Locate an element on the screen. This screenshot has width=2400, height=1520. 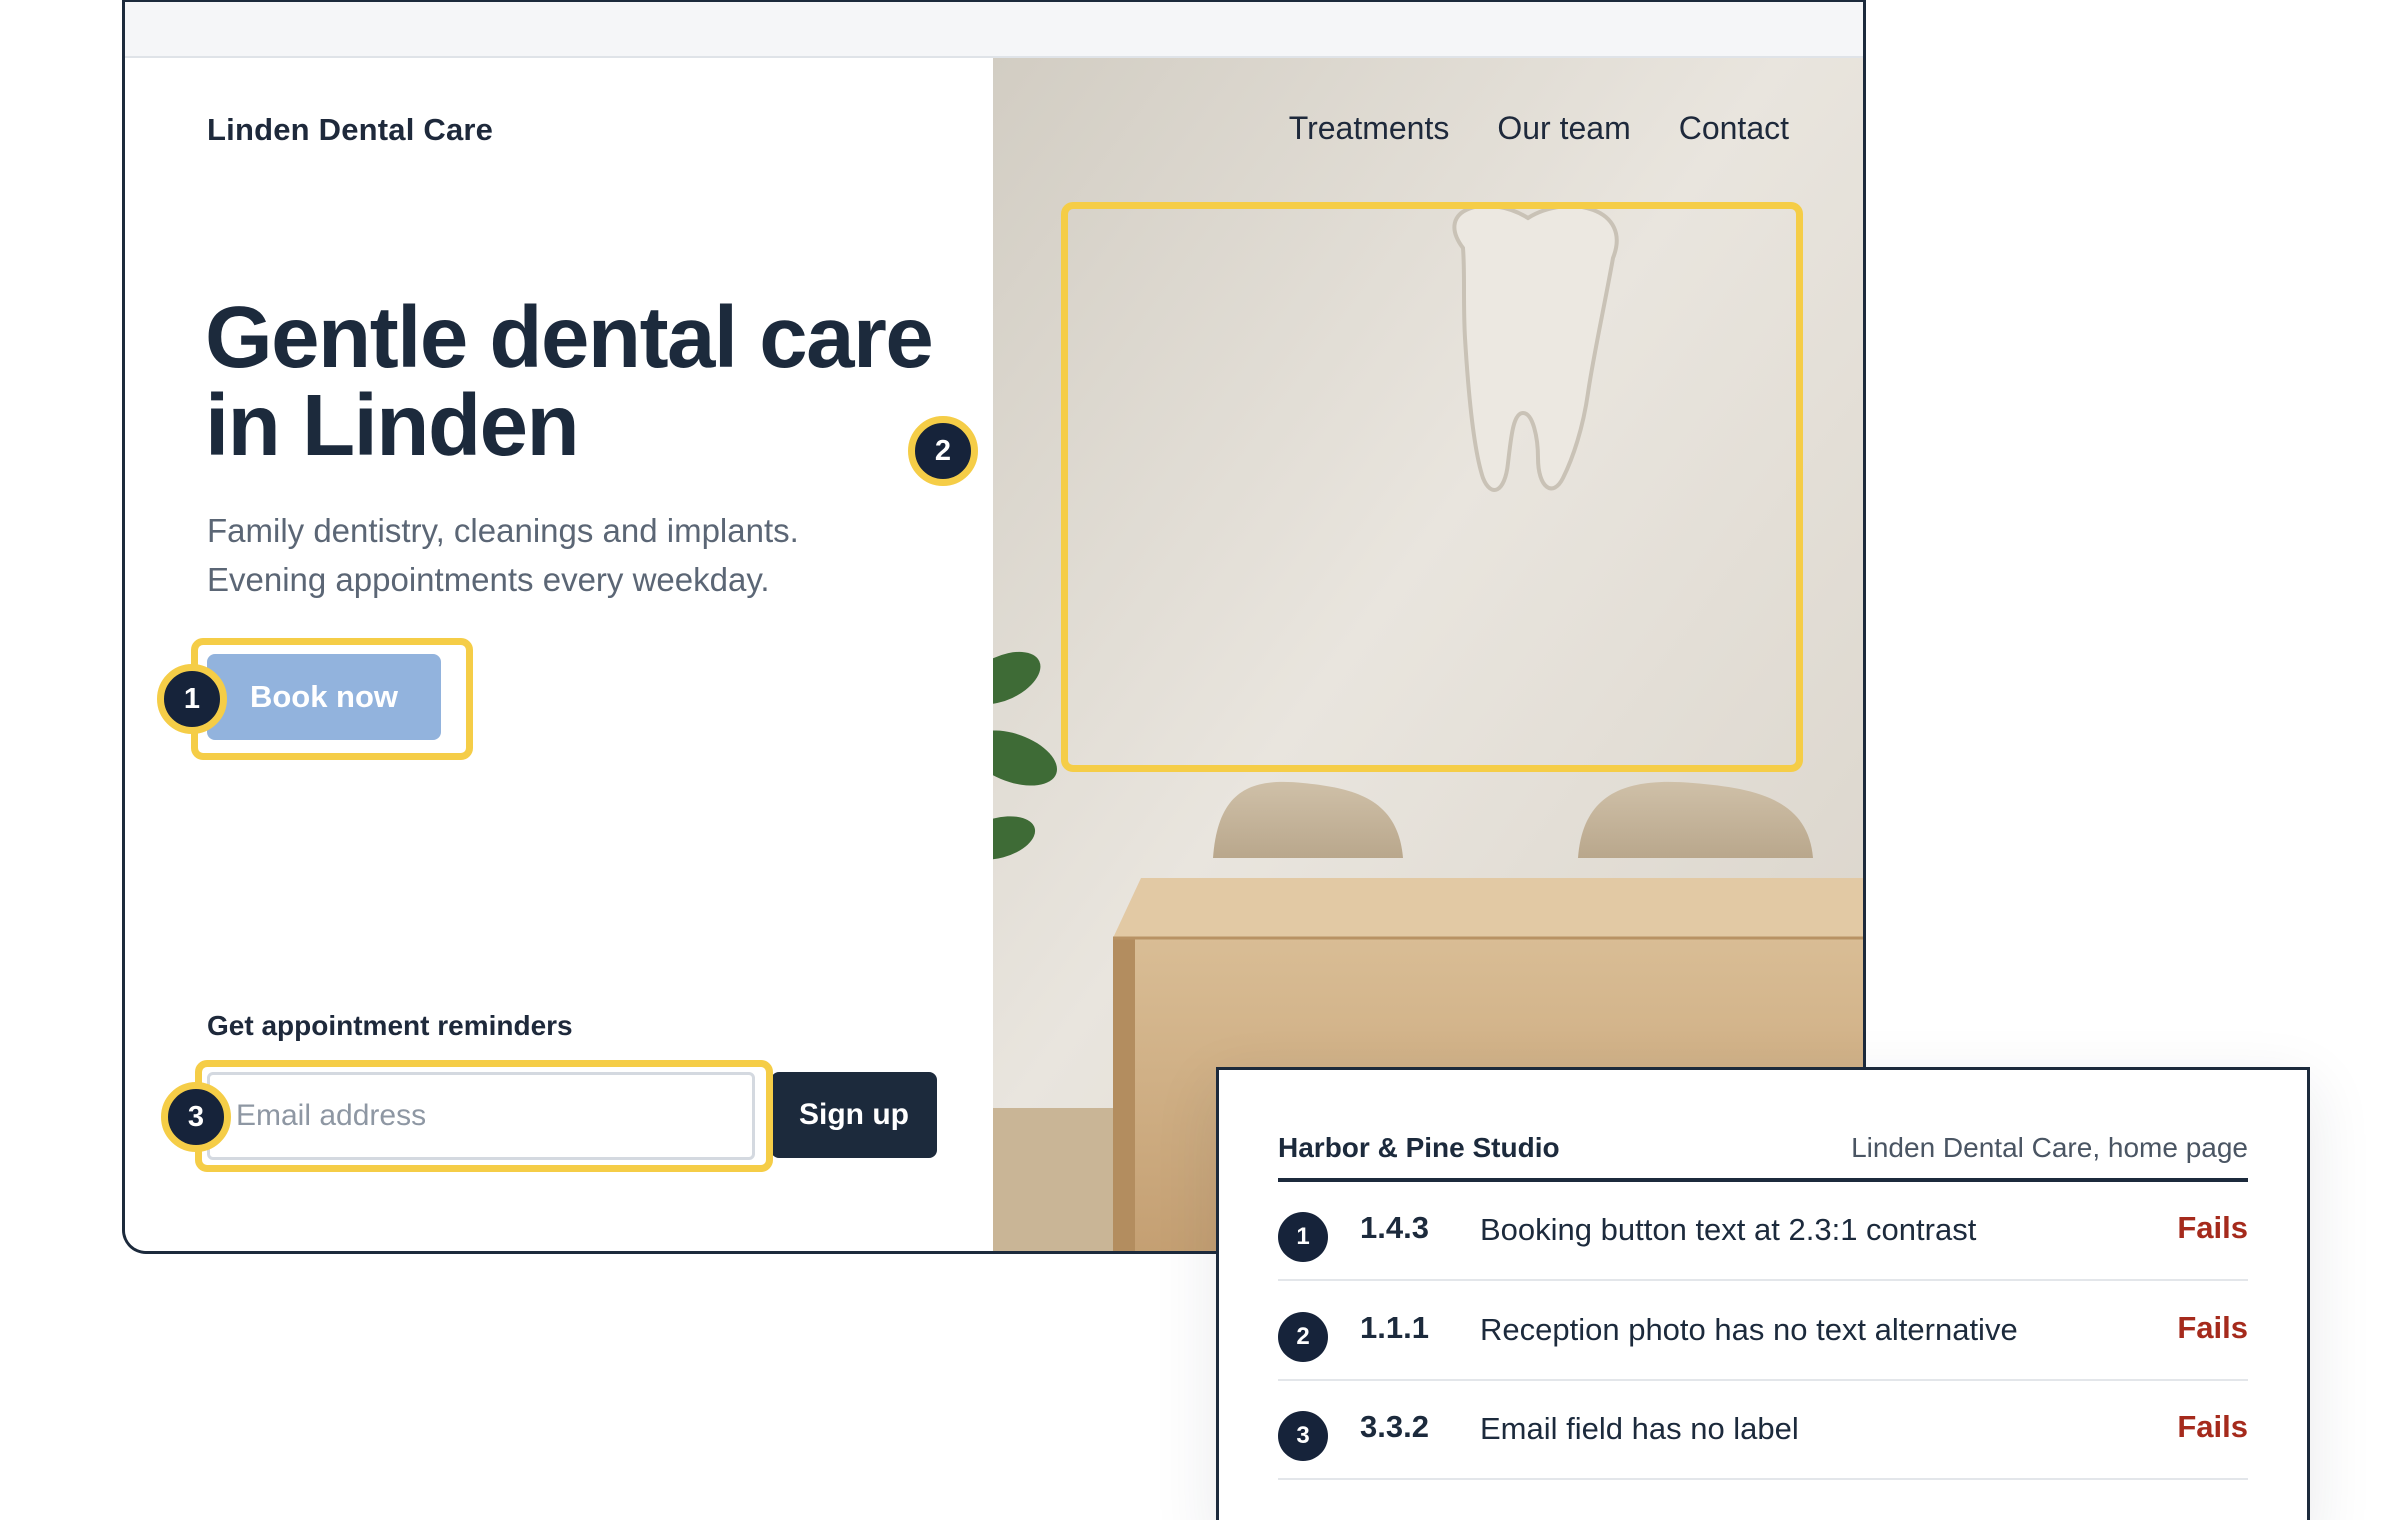
wcag-criterion: 1.4.3 is located at coordinates (1394, 1227).